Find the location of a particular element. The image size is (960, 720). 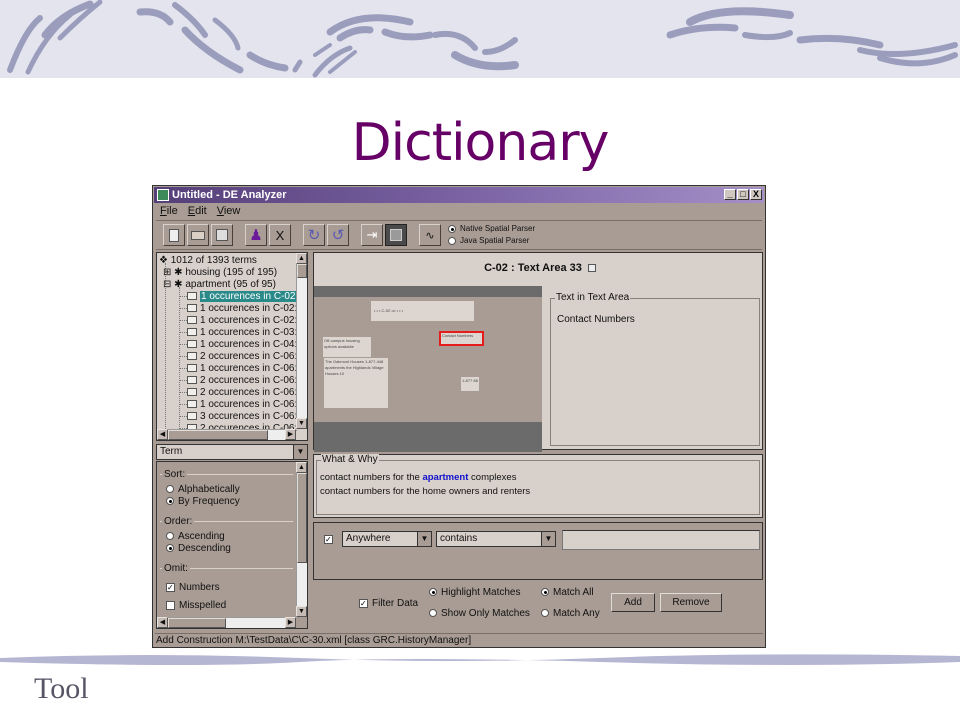

text-in-text-area-group: Text in Text Area Contact Numbers is located at coordinates (655, 369).